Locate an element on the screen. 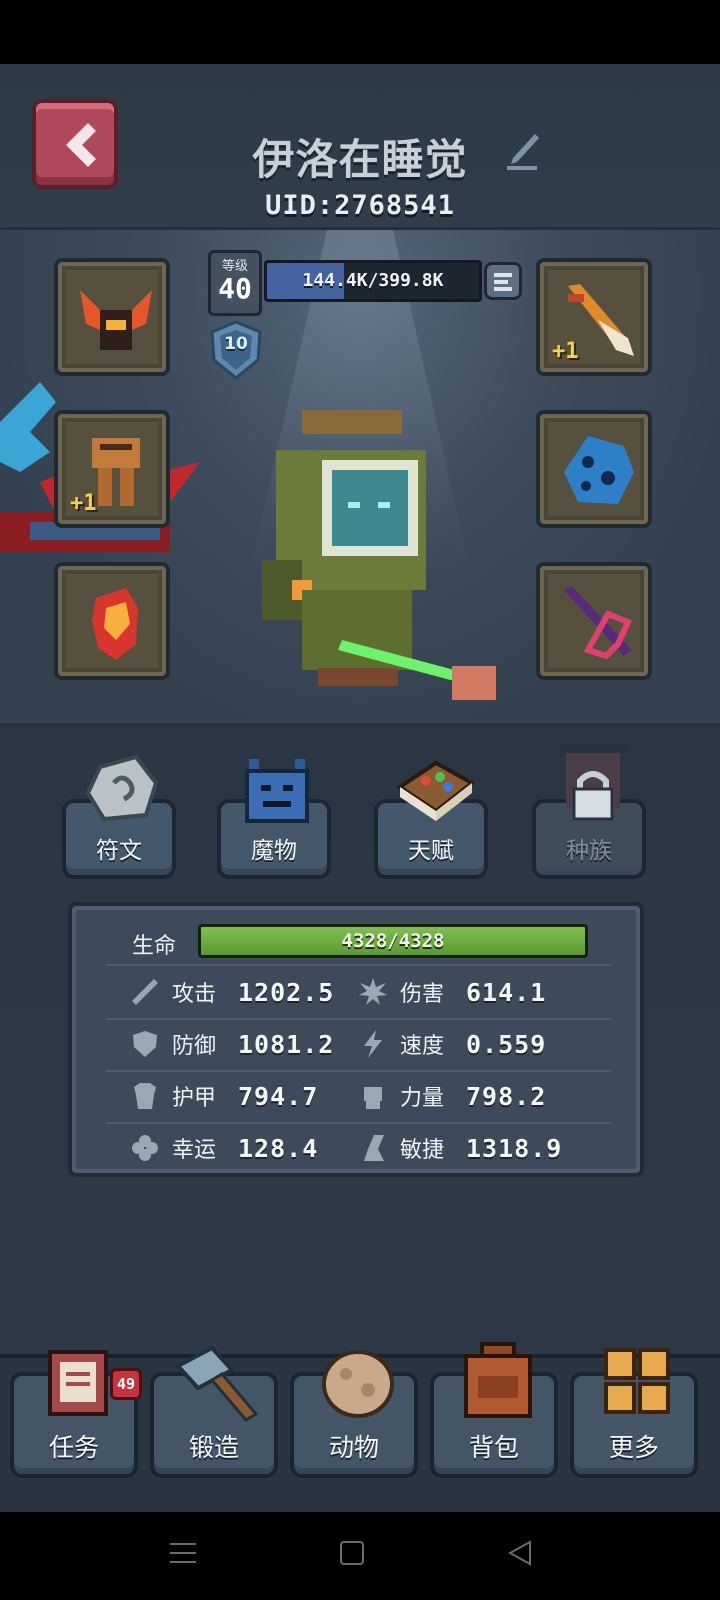 This screenshot has height=1600, width=720. tab-label: 符文 is located at coordinates (119, 851).